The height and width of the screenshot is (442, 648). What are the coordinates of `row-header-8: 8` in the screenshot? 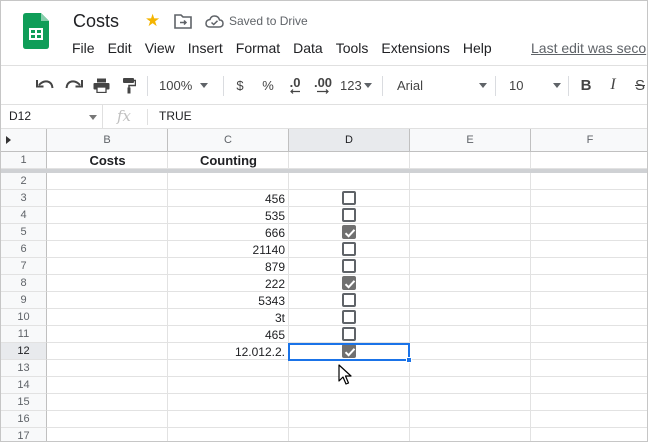 It's located at (24, 283).